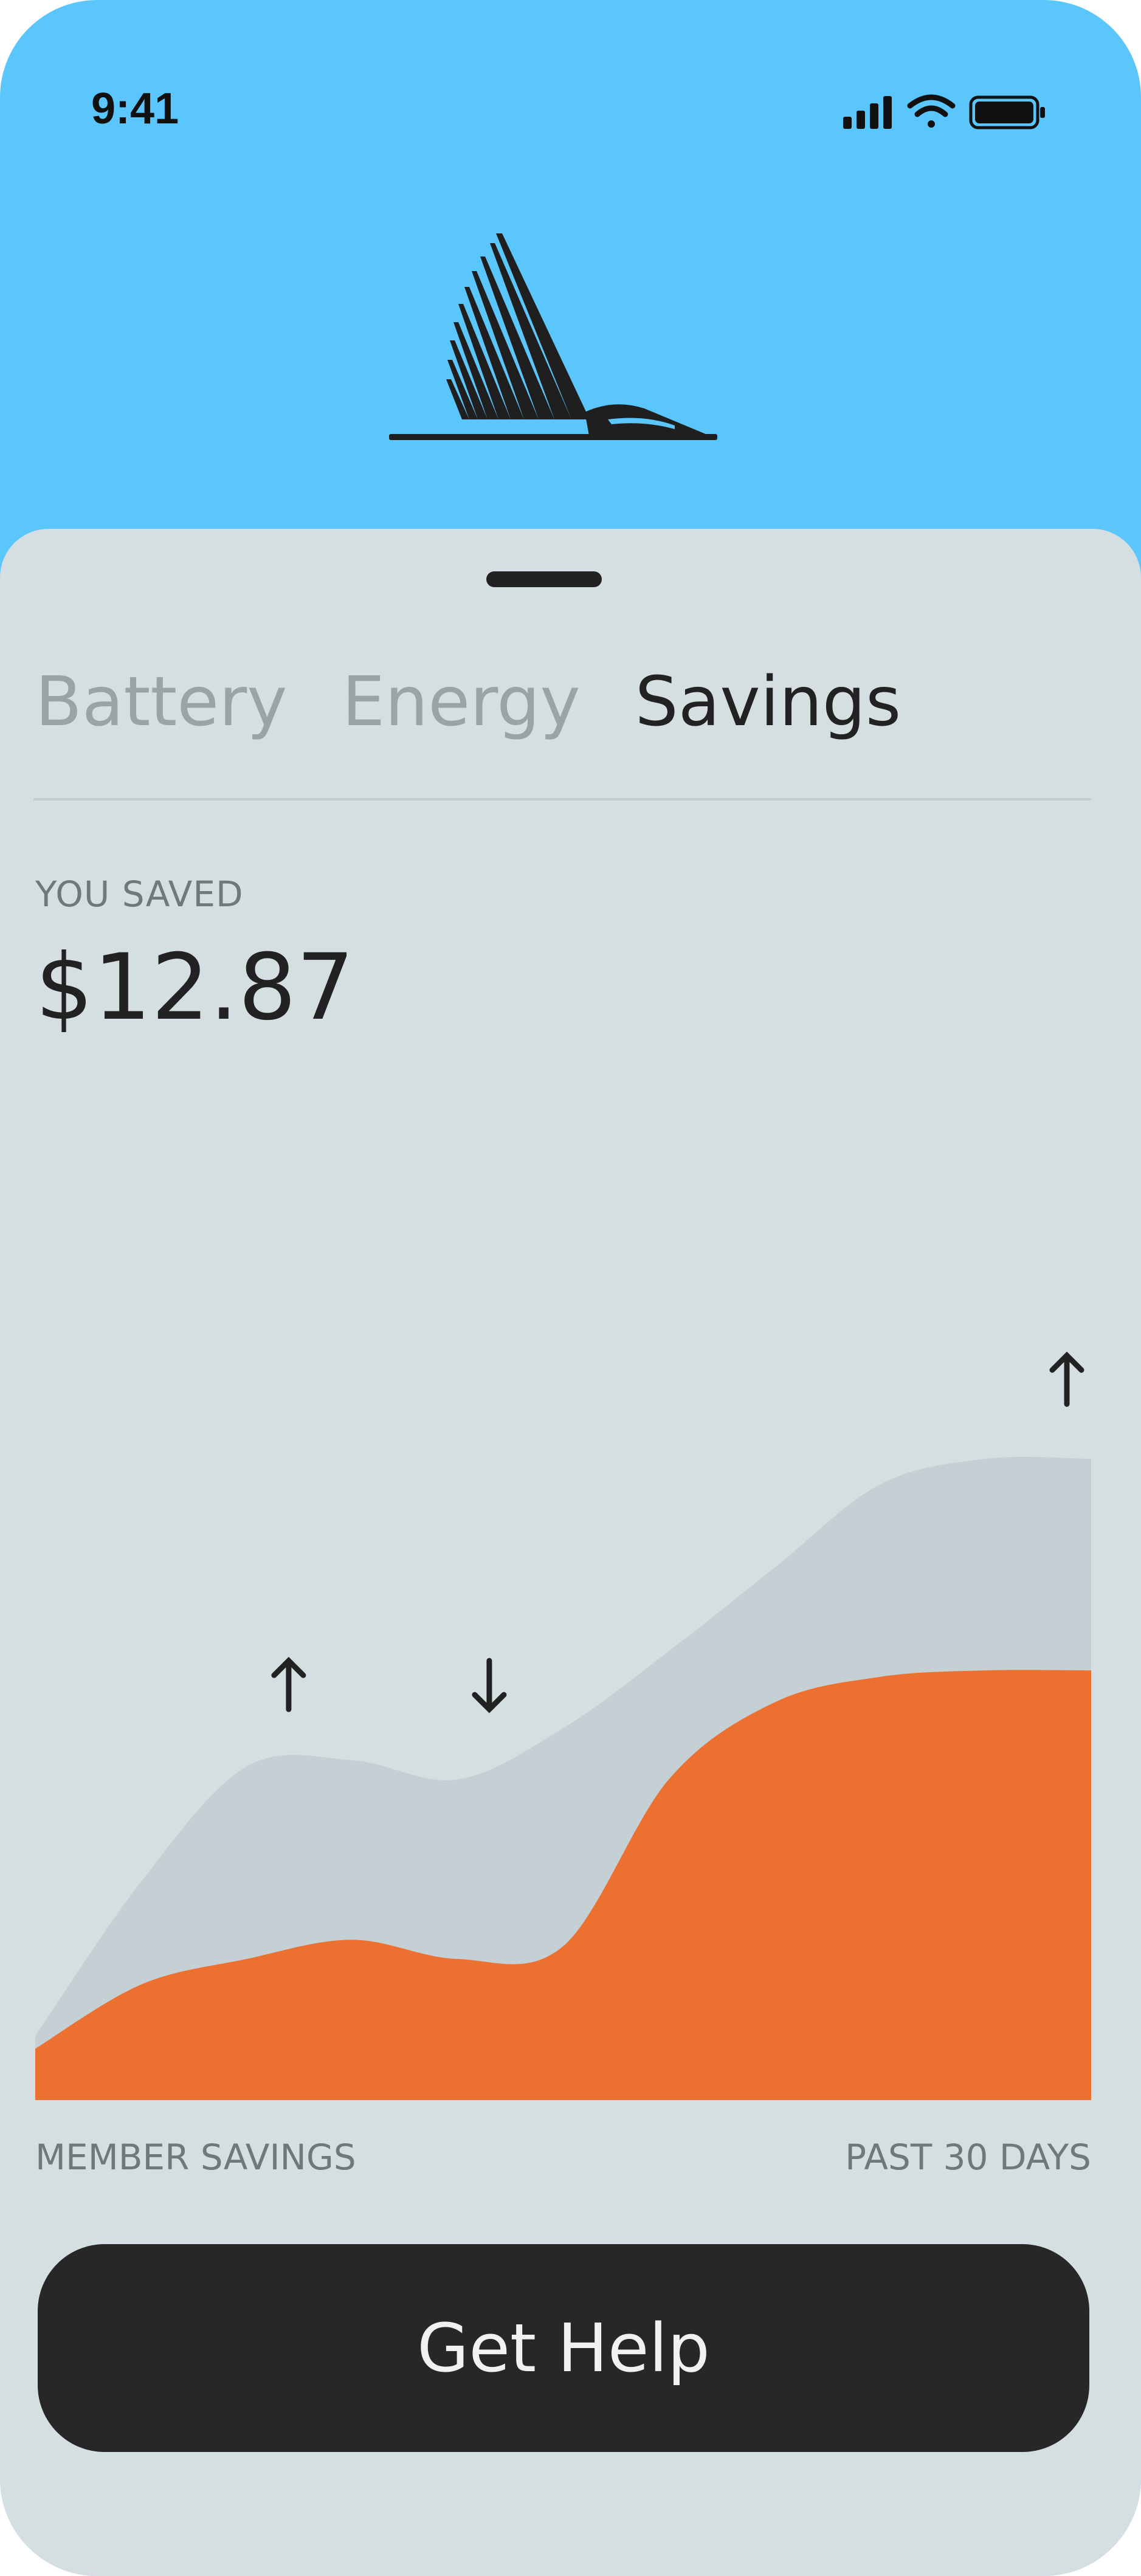  What do you see at coordinates (195, 2157) in the screenshot?
I see `member-savings-label: MEMBER SAVINGS` at bounding box center [195, 2157].